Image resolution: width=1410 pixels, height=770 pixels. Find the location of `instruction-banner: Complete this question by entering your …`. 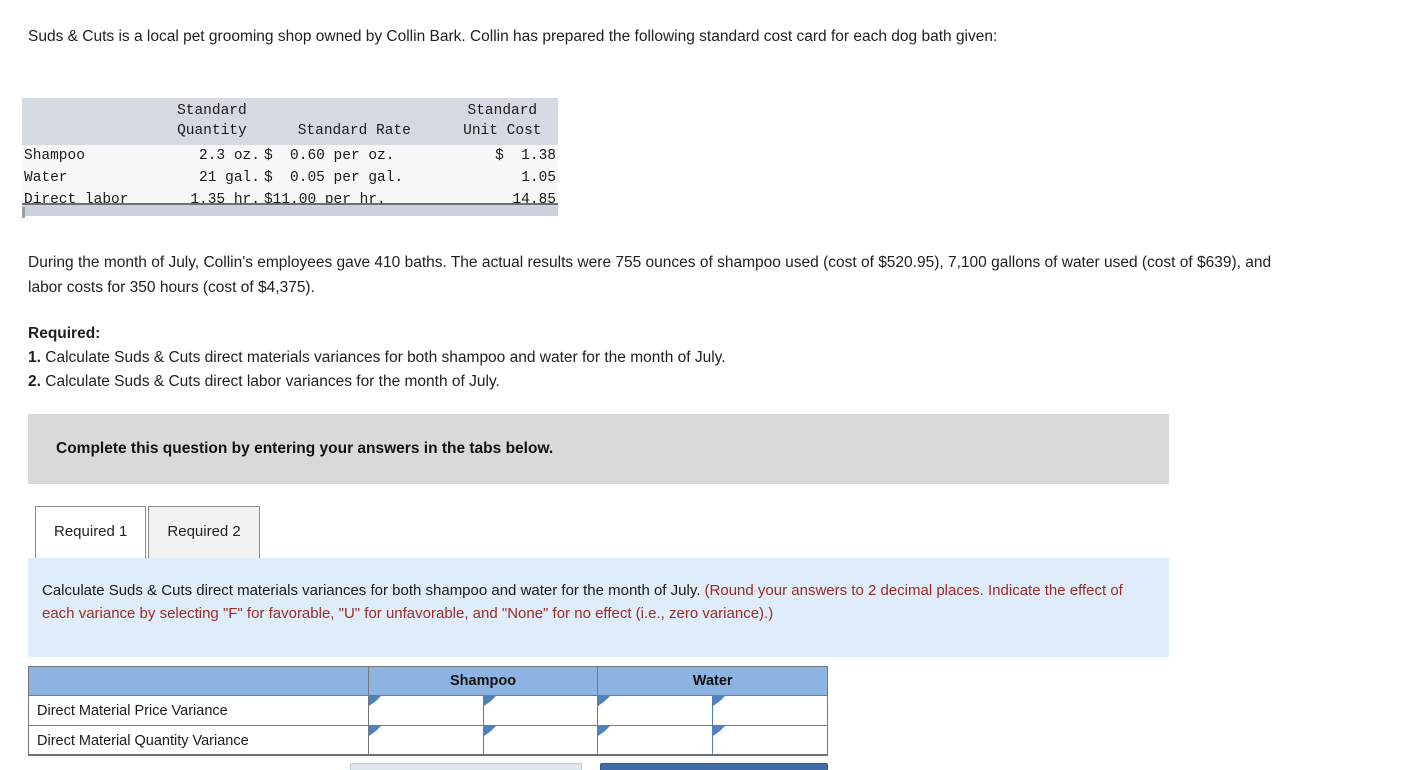

instruction-banner: Complete this question by entering your … is located at coordinates (598, 449).